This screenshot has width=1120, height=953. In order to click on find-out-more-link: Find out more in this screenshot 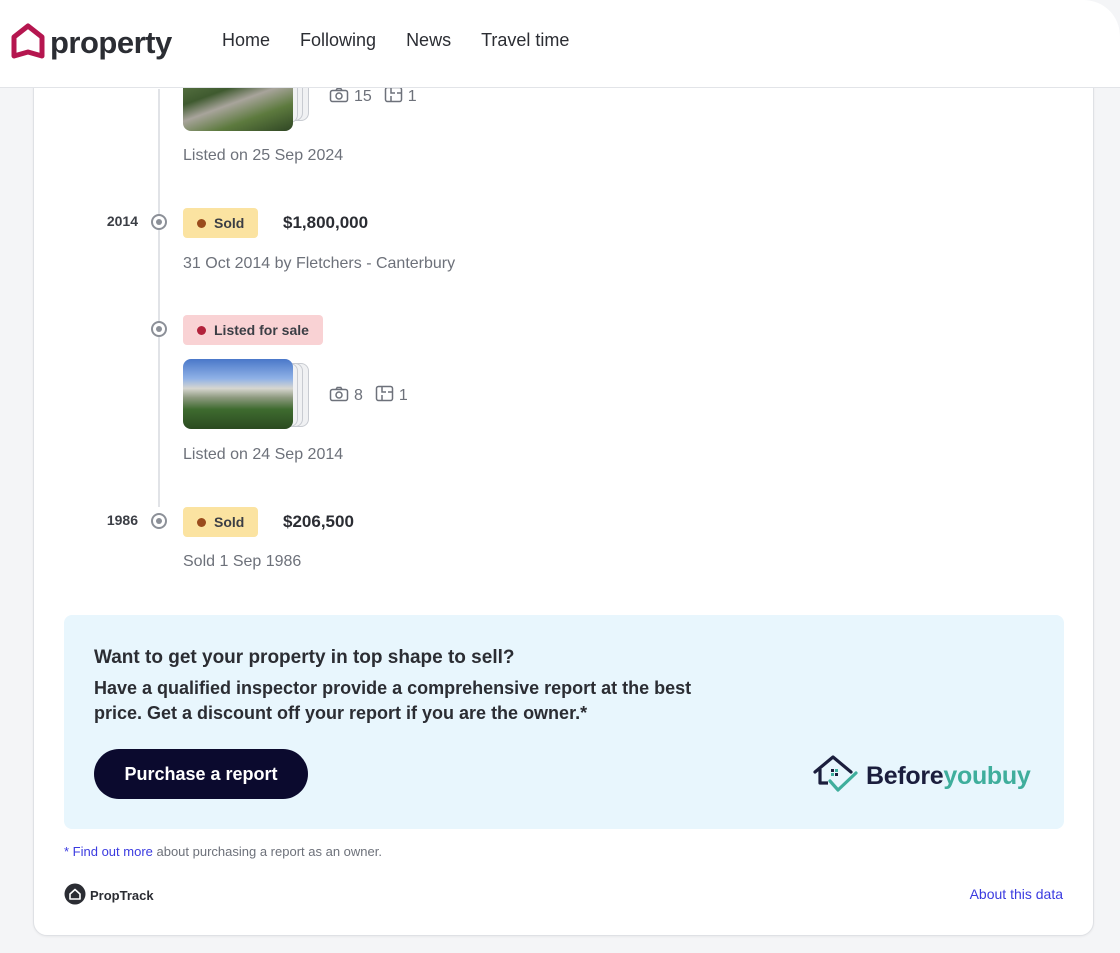, I will do `click(113, 851)`.